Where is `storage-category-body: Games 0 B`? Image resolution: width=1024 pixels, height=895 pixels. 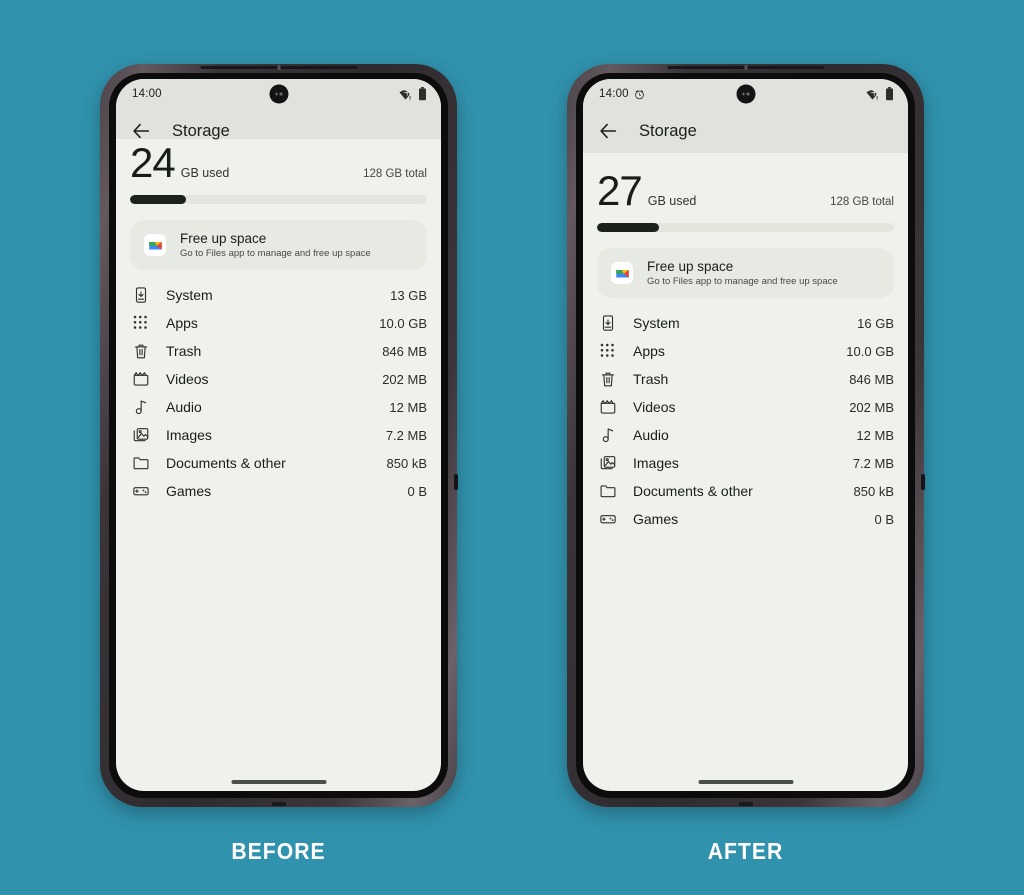 storage-category-body: Games 0 B is located at coordinates (763, 519).